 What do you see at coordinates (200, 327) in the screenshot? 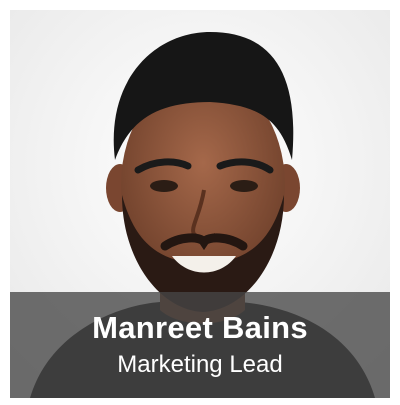
I see `person-name: Manreet Bains` at bounding box center [200, 327].